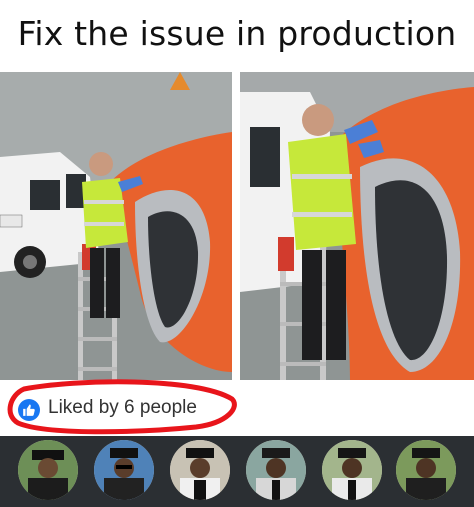 This screenshot has height=507, width=474. I want to click on liker-avatars-row, so click(237, 471).